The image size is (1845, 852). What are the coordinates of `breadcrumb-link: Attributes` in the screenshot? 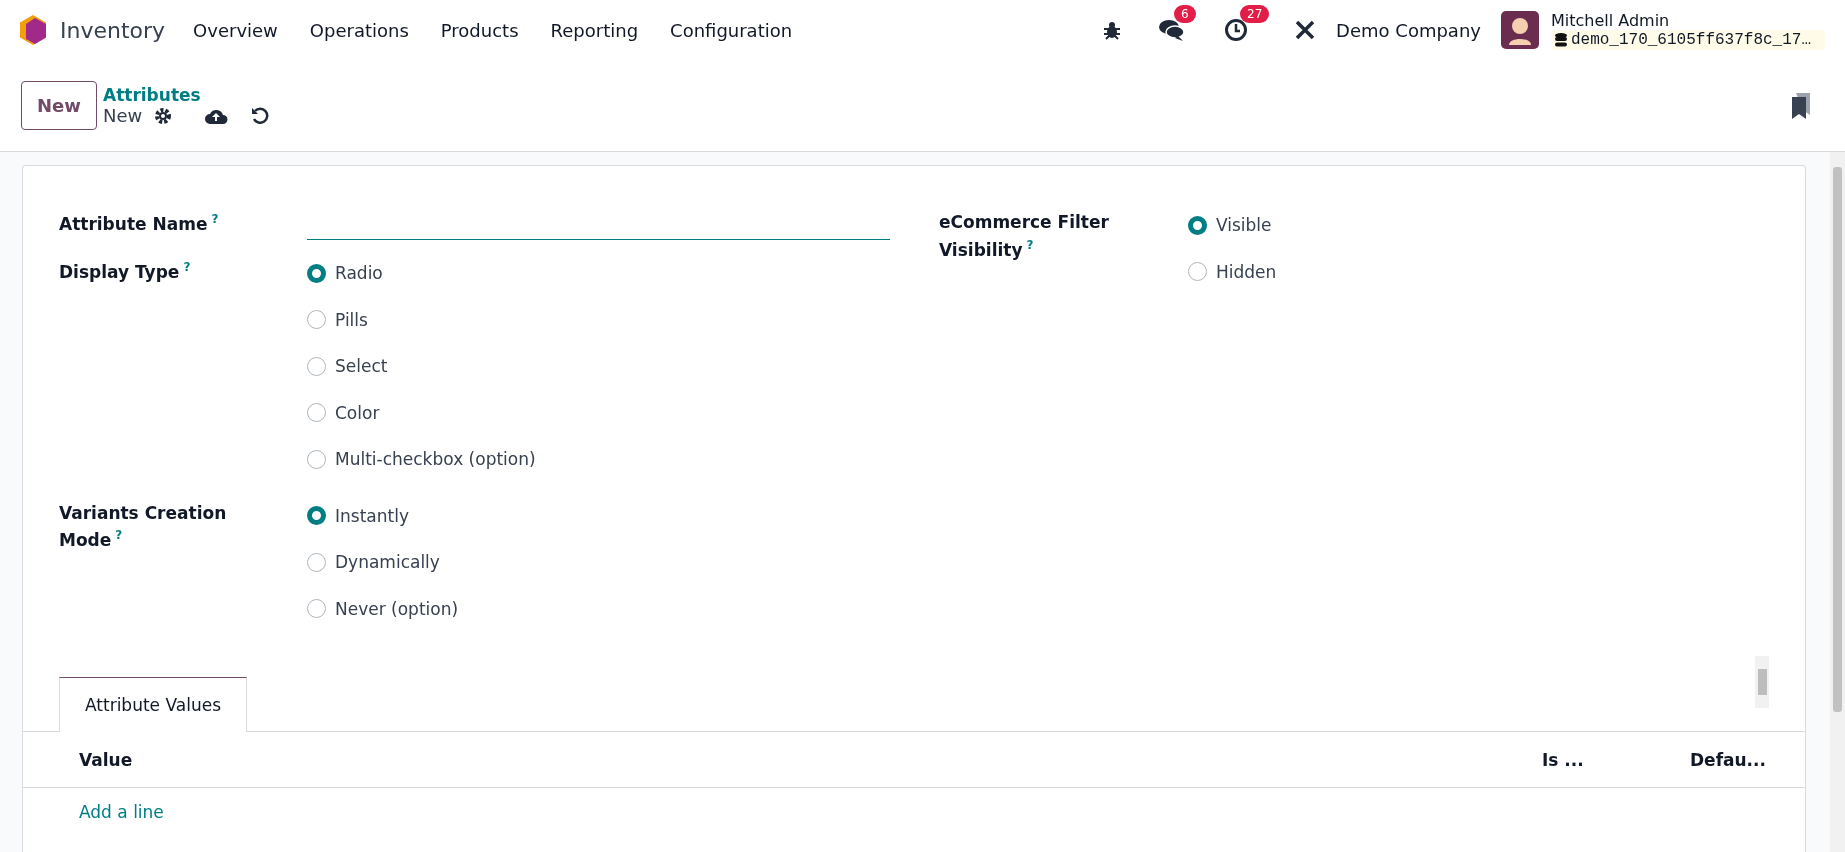 It's located at (187, 95).